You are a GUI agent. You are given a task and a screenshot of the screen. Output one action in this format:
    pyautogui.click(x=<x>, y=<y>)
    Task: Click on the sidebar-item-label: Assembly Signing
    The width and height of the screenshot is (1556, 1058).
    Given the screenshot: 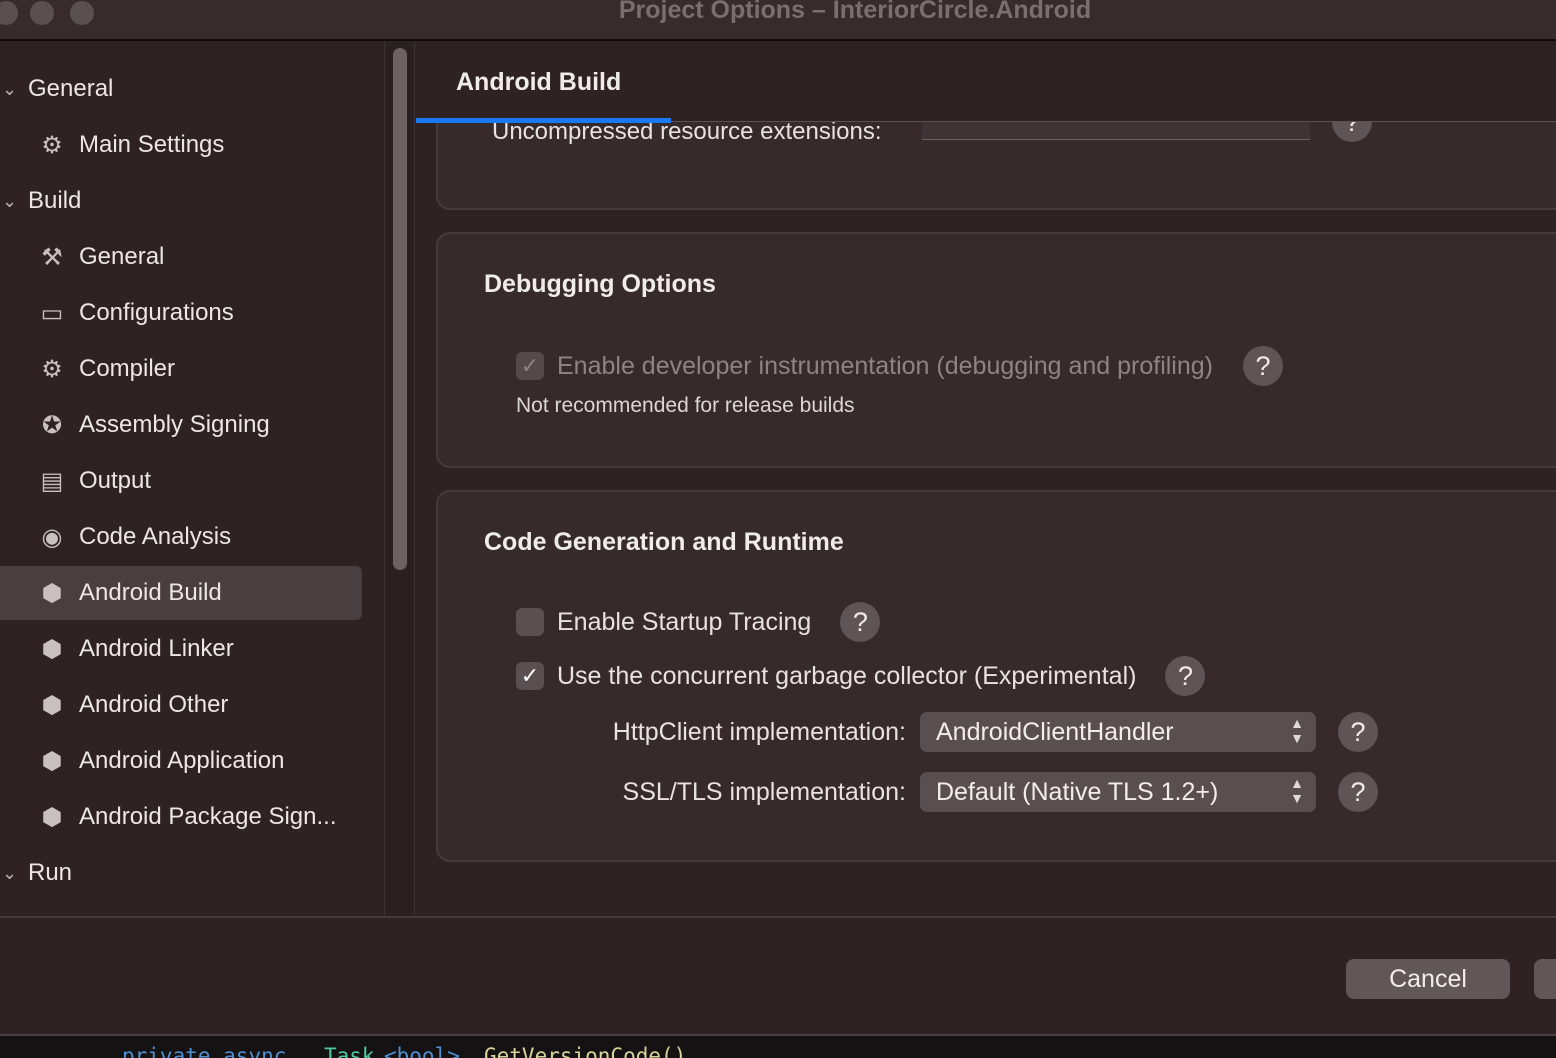 What is the action you would take?
    pyautogui.click(x=174, y=424)
    